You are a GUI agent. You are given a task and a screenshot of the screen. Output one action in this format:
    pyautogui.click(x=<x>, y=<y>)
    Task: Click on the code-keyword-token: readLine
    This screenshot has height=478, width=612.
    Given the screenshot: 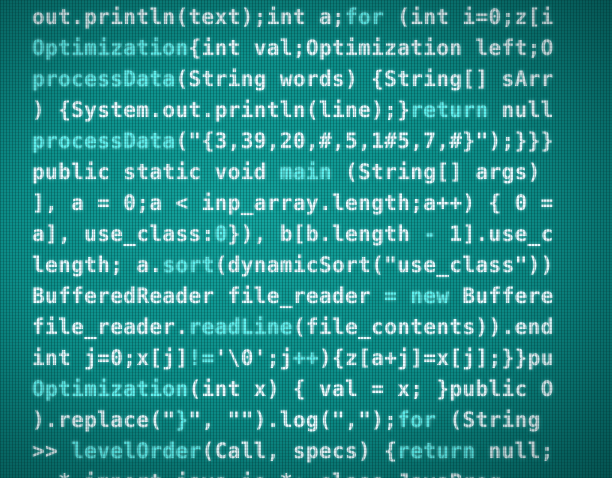 What is the action you would take?
    pyautogui.click(x=240, y=327)
    